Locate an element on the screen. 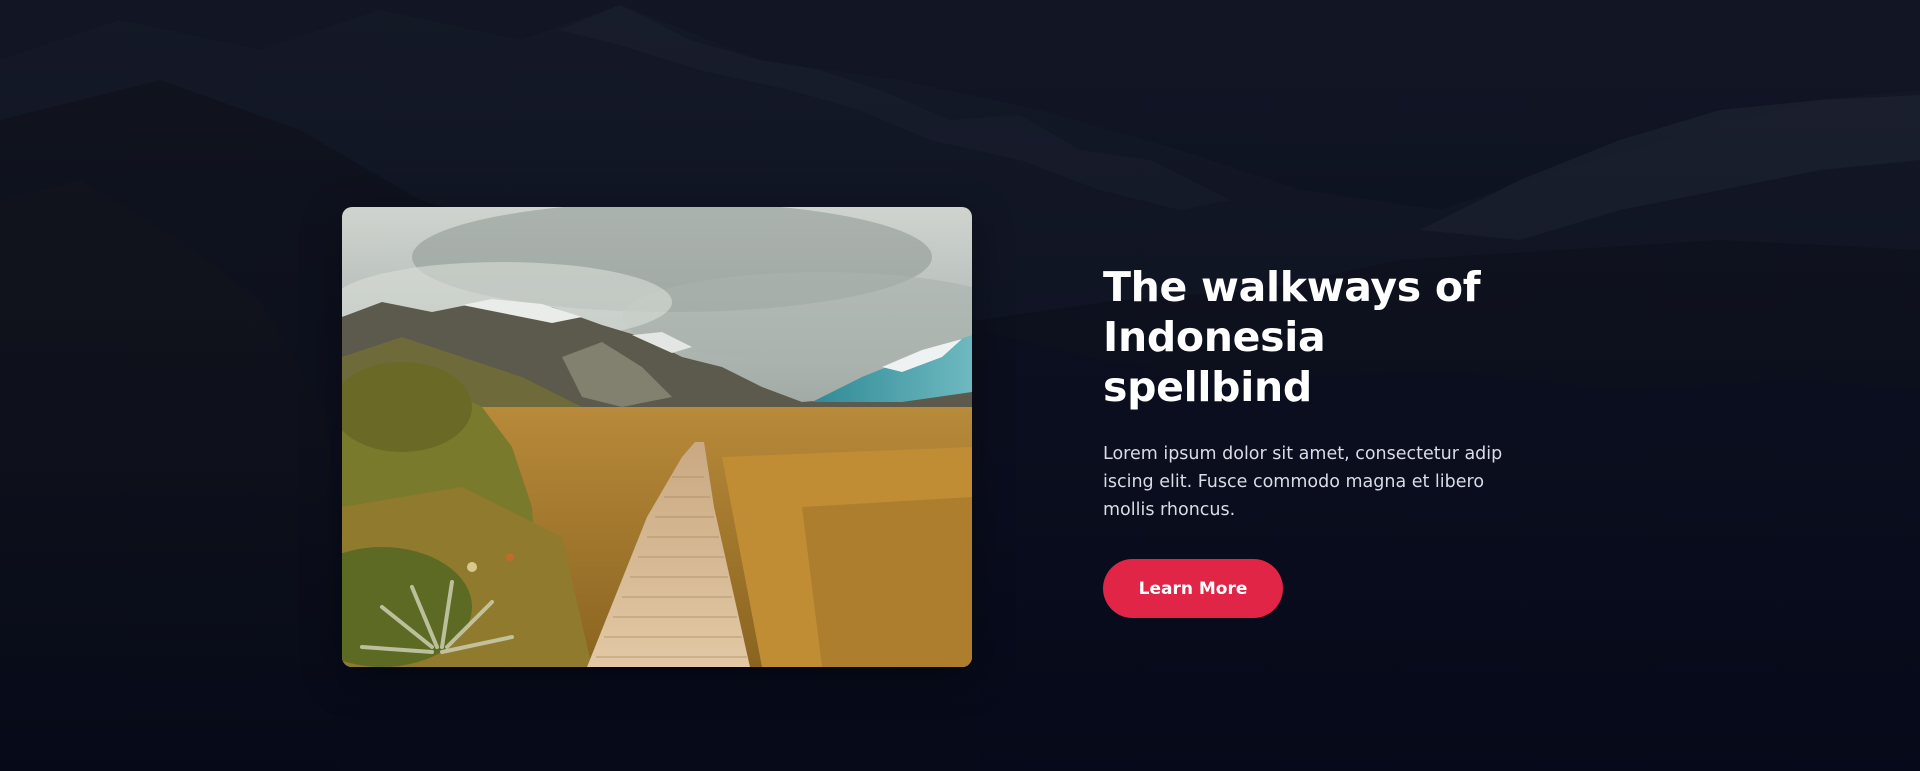 The image size is (1920, 771). hero-title: The walkways of Indonesia spellbind is located at coordinates (1313, 337).